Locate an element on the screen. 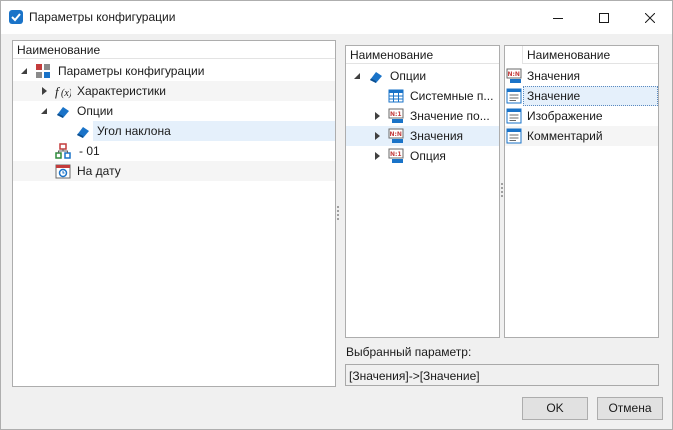 This screenshot has height=430, width=673. tree-item-label: Угол наклона is located at coordinates (134, 131).